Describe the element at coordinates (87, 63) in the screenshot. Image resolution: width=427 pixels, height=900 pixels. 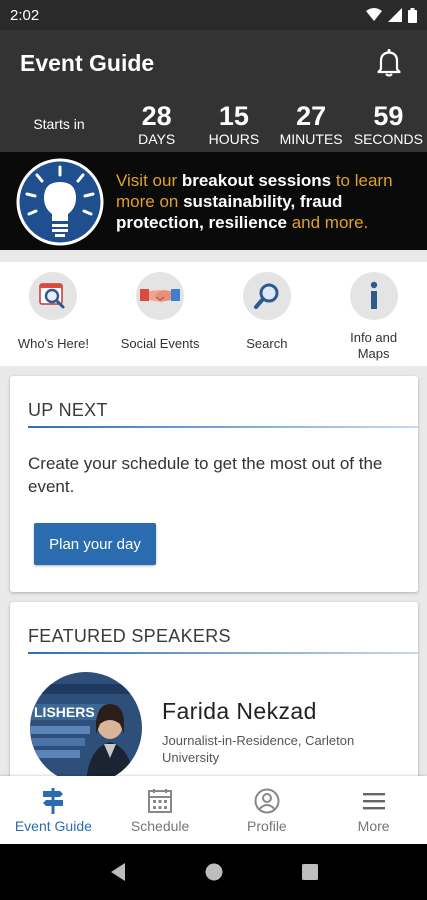
I see `page-title: Event Guide` at that location.